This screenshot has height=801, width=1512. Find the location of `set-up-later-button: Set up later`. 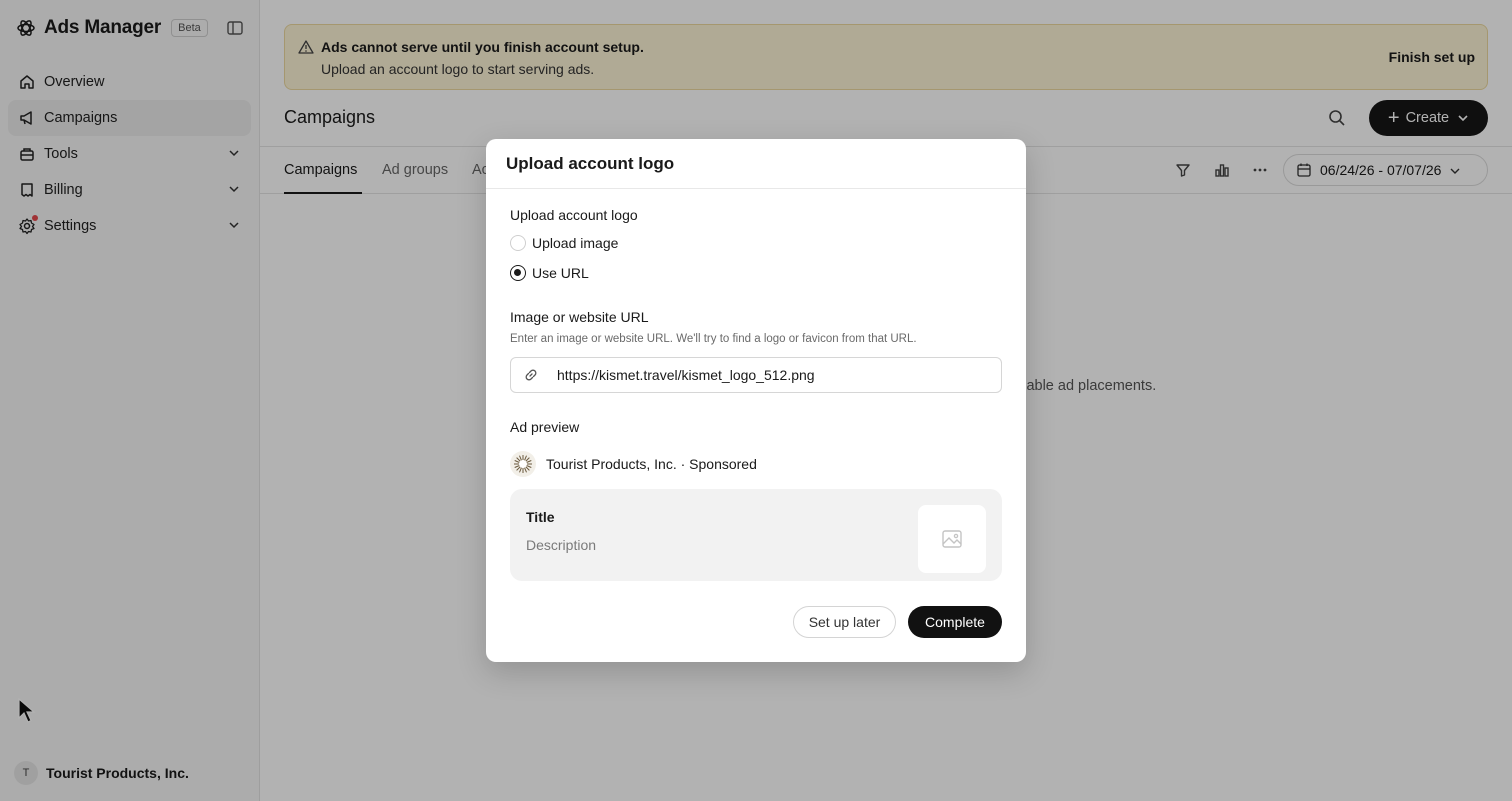

set-up-later-button: Set up later is located at coordinates (844, 622).